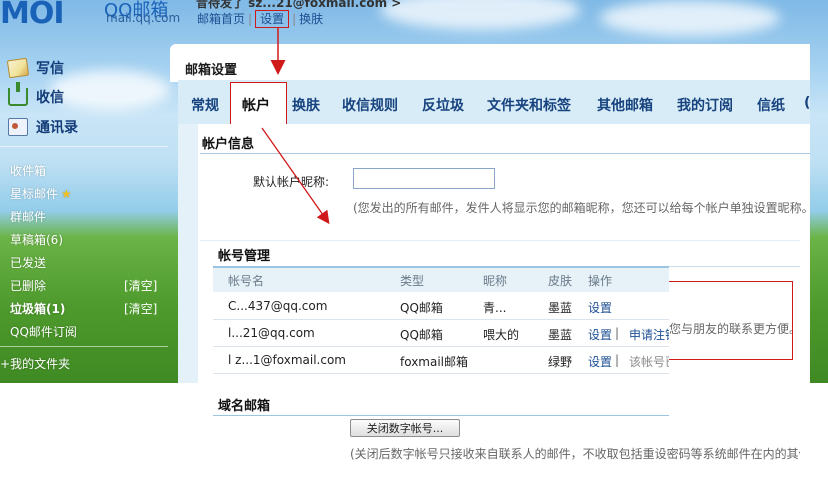 This screenshot has height=494, width=828. Describe the element at coordinates (244, 406) in the screenshot. I see `domain-mail-heading: 域名邮箱` at that location.